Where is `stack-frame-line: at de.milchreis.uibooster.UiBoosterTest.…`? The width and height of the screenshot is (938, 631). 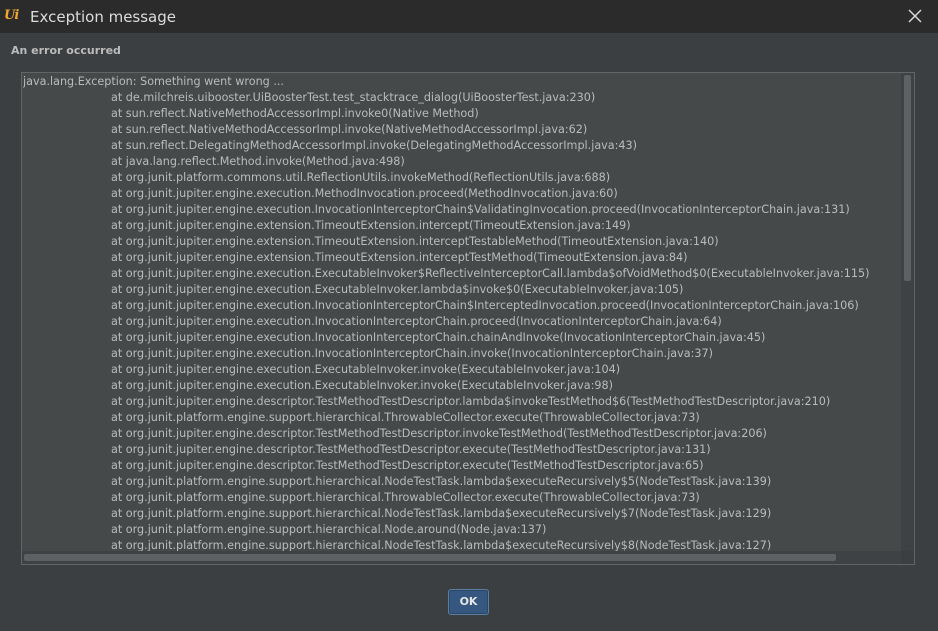 stack-frame-line: at de.milchreis.uibooster.UiBoosterTest.… is located at coordinates (353, 97).